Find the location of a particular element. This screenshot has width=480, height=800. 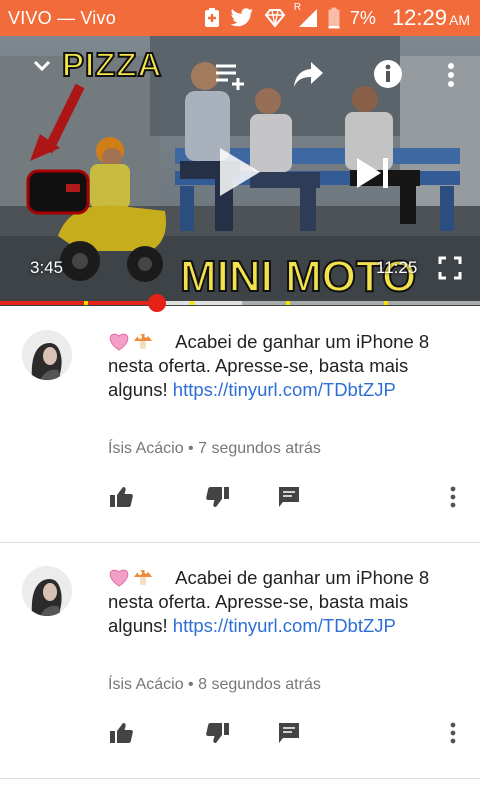

video-progress-bar is located at coordinates (240, 303).